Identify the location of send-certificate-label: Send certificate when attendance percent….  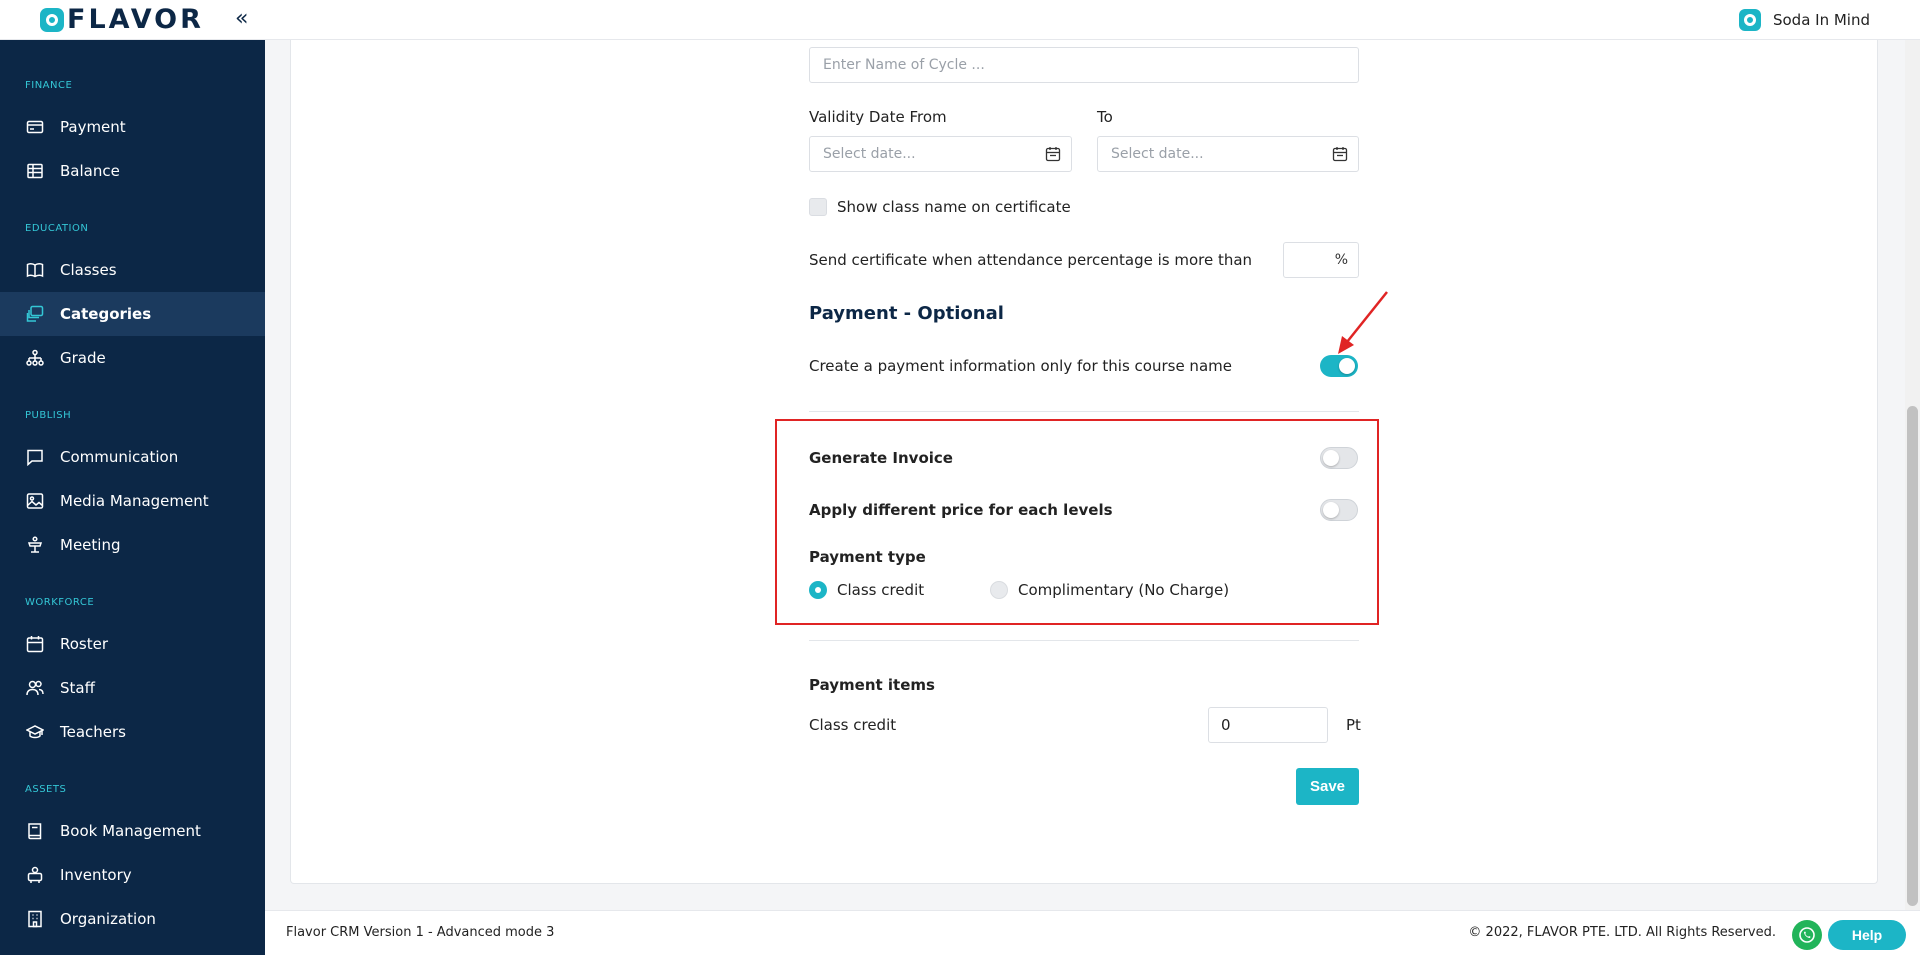
(1031, 260).